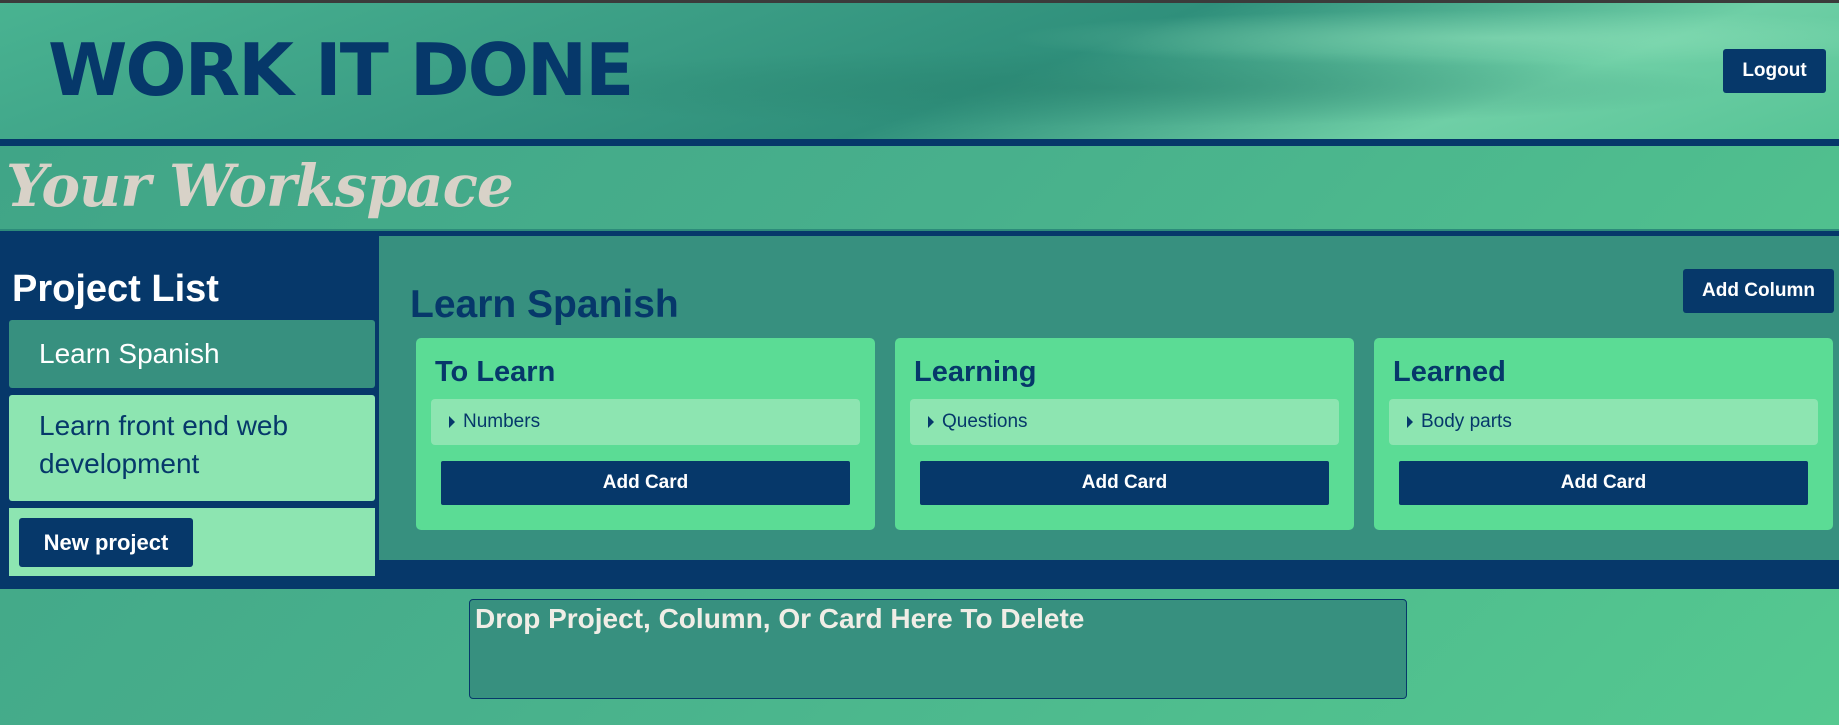 The height and width of the screenshot is (725, 1839). What do you see at coordinates (1774, 71) in the screenshot?
I see `logout-button: Logout` at bounding box center [1774, 71].